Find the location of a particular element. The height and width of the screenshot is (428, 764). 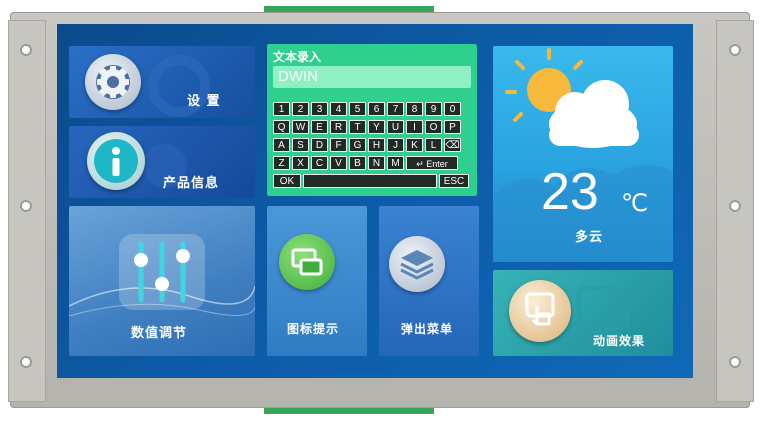

top-connector is located at coordinates (349, 9).